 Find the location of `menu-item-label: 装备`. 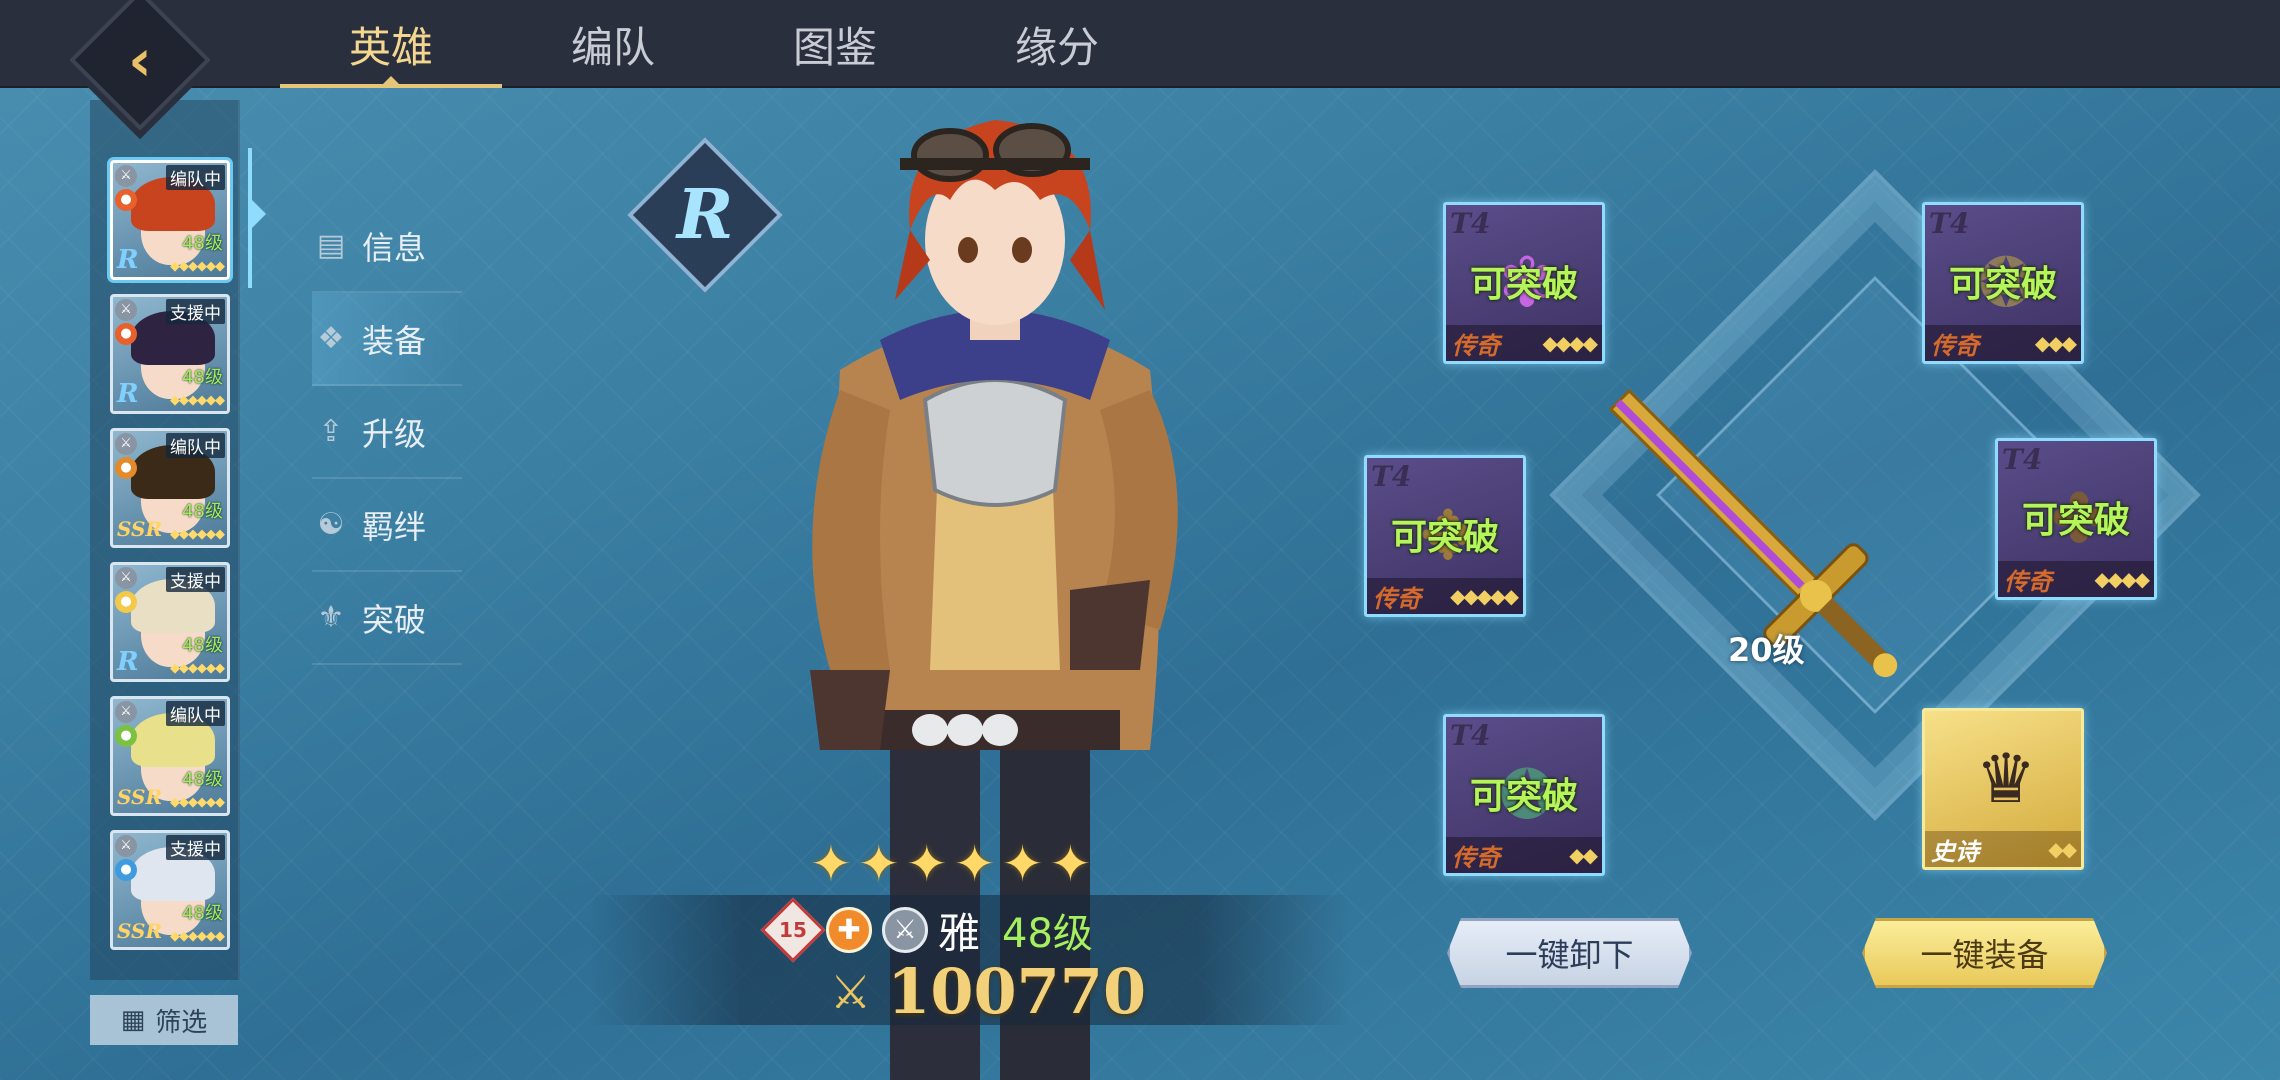

menu-item-label: 装备 is located at coordinates (394, 340).